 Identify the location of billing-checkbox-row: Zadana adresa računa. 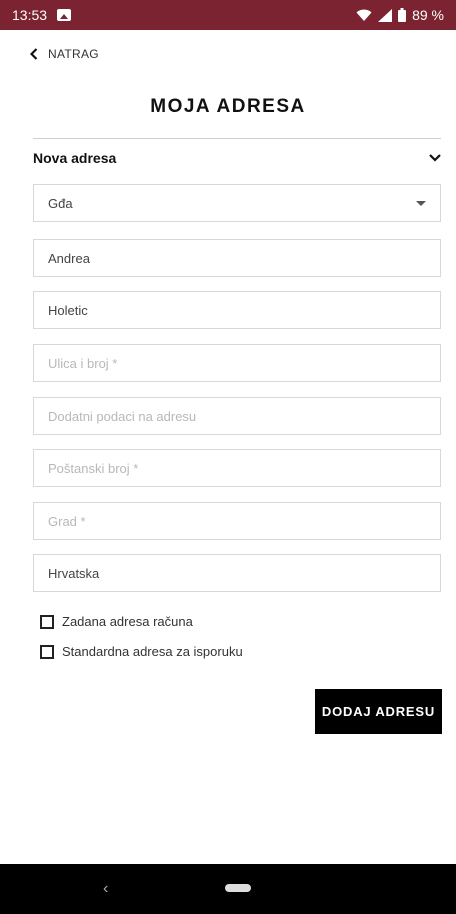
(116, 621).